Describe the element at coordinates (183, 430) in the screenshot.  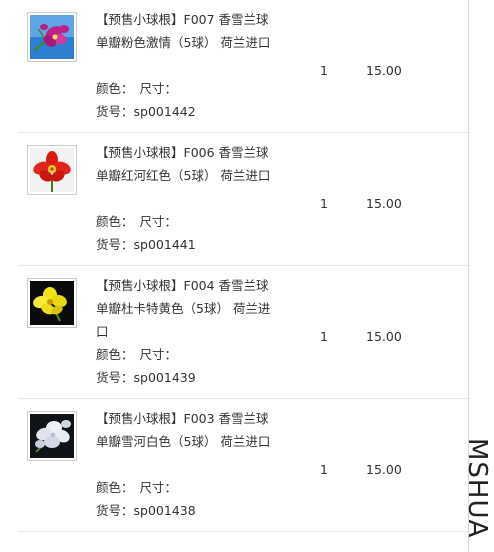
I see `product-title-link: 【预售小球根】F003 香雪兰球单瓣雪河白色（5球） 荷兰进口` at that location.